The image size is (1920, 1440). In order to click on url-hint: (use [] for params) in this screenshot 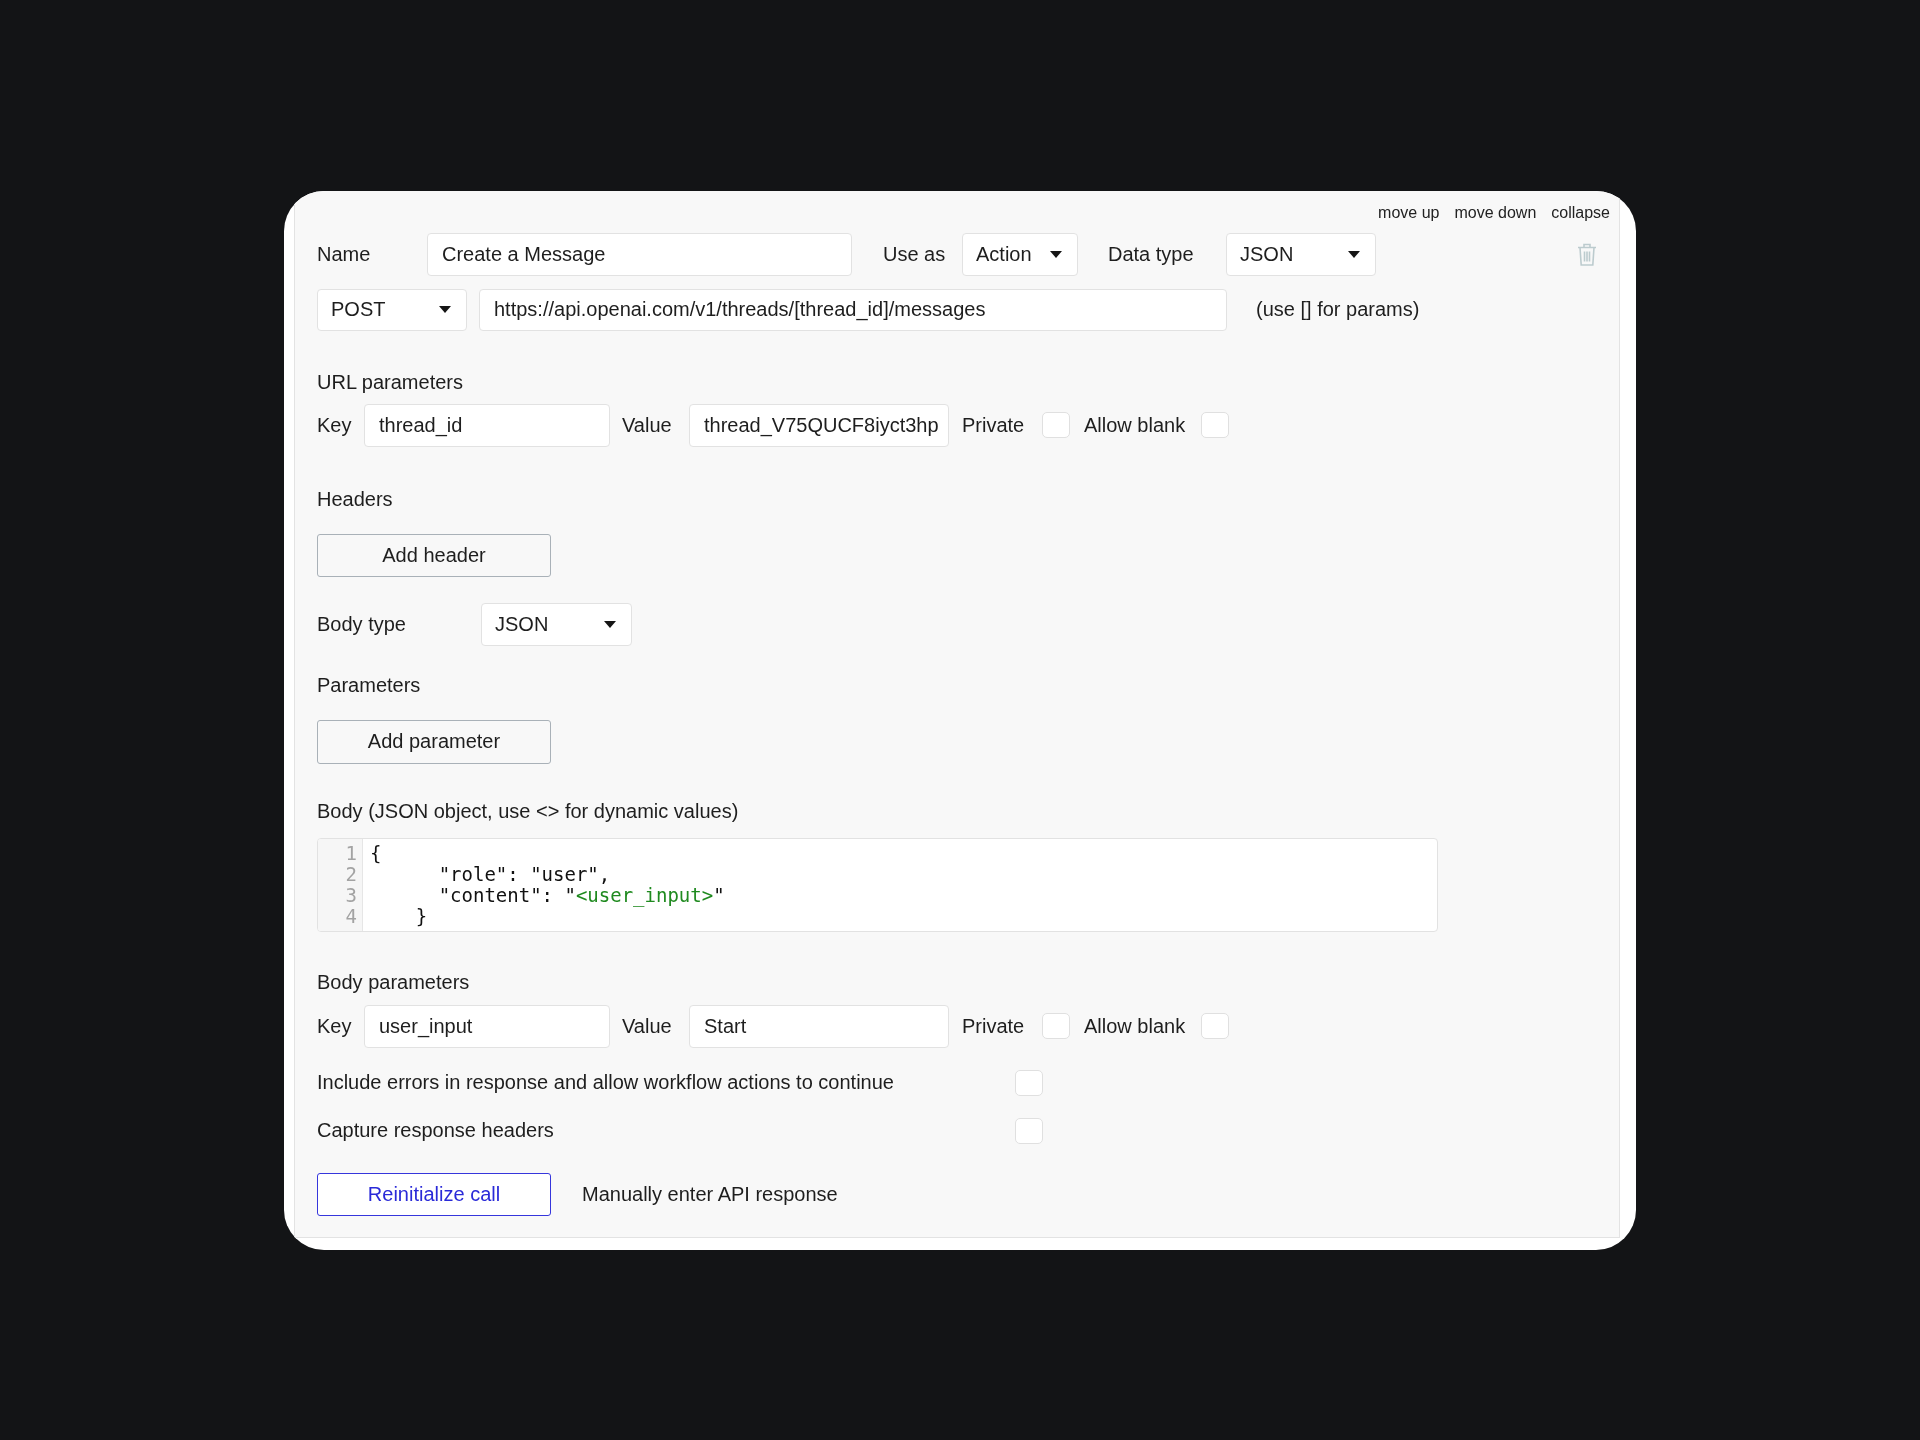, I will do `click(1338, 309)`.